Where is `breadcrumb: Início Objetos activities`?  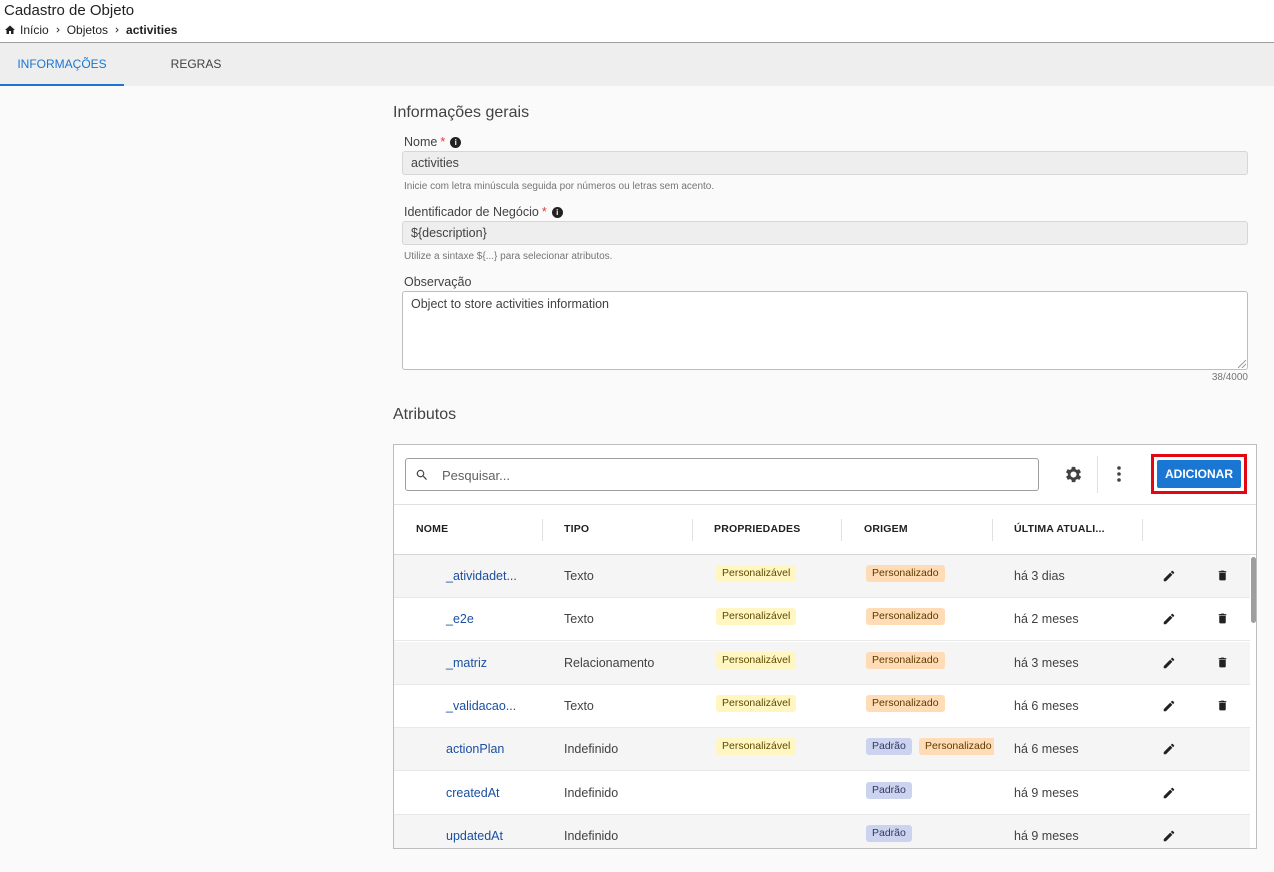
breadcrumb: Início Objetos activities is located at coordinates (90, 30).